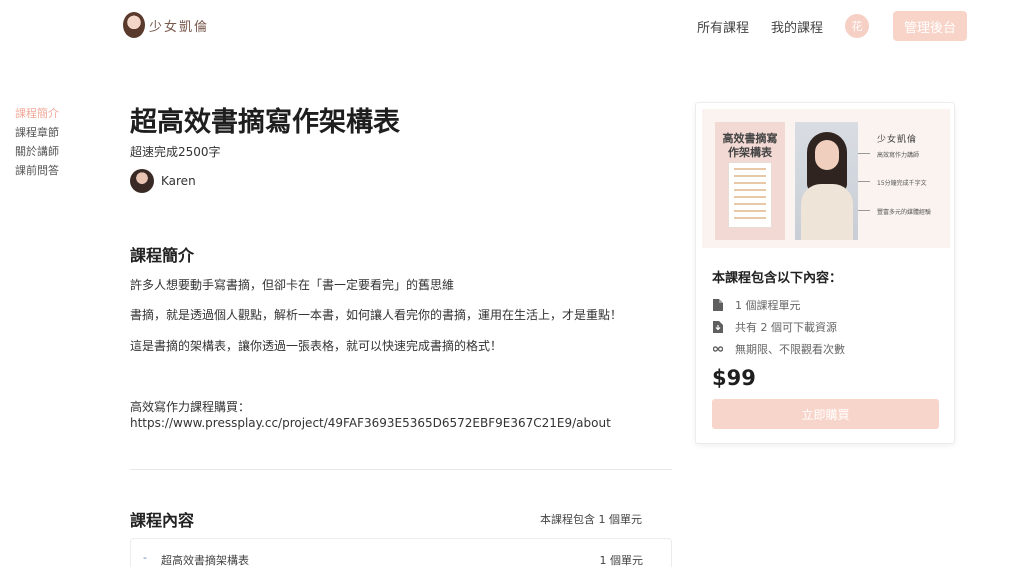 The width and height of the screenshot is (1024, 567). Describe the element at coordinates (797, 26) in the screenshot. I see `nav-my-courses: 我的課程` at that location.